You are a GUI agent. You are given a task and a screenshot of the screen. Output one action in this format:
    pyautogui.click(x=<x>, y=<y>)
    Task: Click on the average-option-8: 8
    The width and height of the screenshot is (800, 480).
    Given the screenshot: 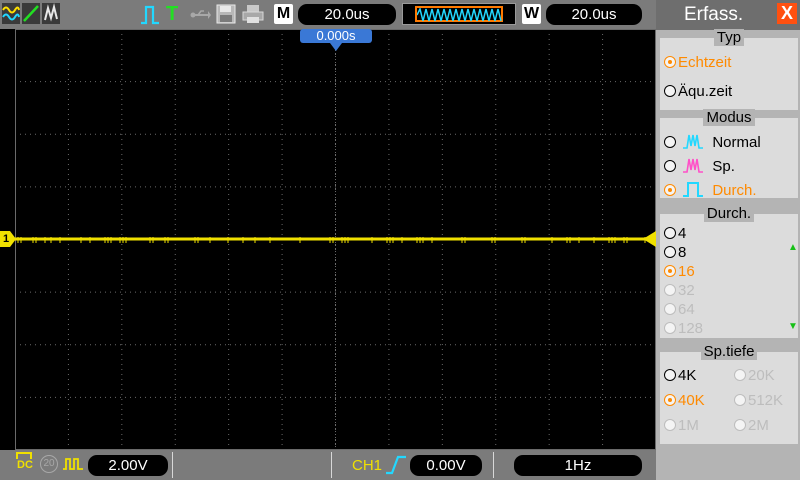 What is the action you would take?
    pyautogui.click(x=675, y=253)
    